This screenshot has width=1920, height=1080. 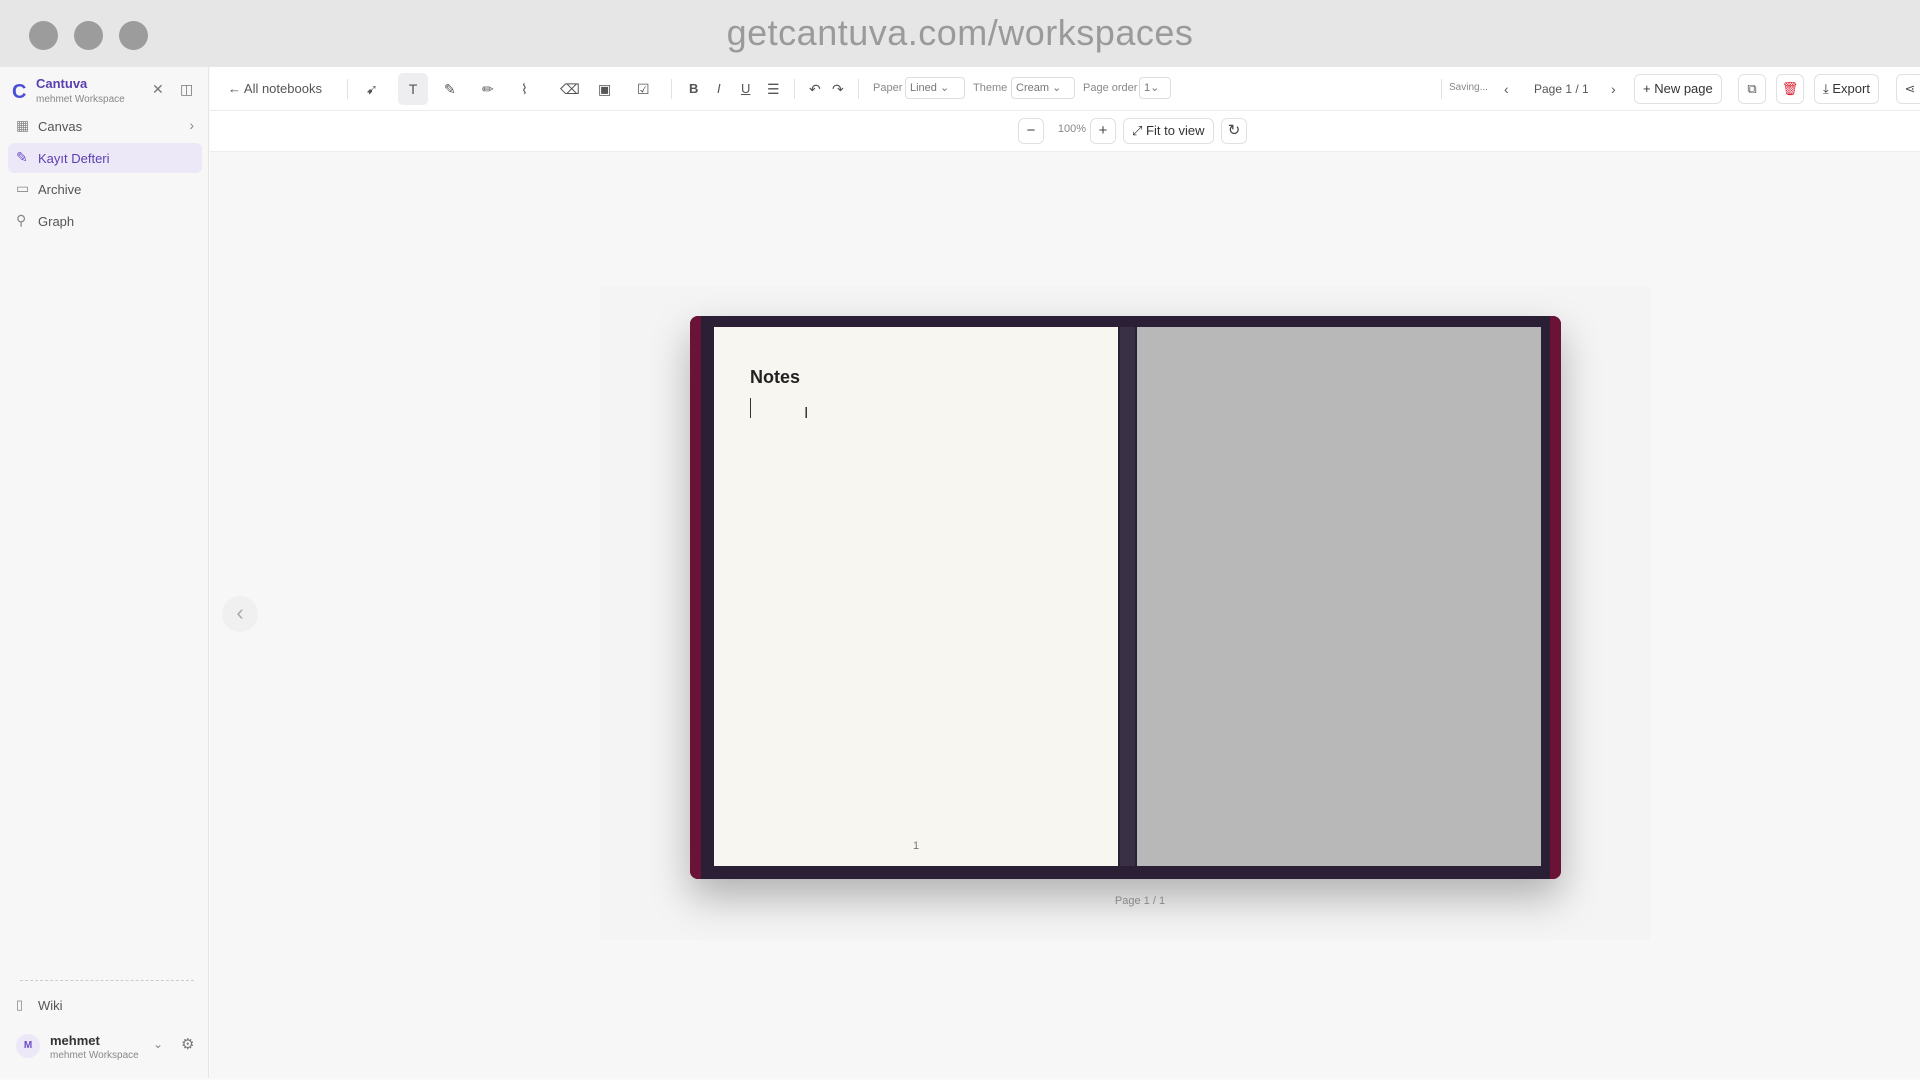 What do you see at coordinates (62, 83) in the screenshot?
I see `brand-name: Cantuva` at bounding box center [62, 83].